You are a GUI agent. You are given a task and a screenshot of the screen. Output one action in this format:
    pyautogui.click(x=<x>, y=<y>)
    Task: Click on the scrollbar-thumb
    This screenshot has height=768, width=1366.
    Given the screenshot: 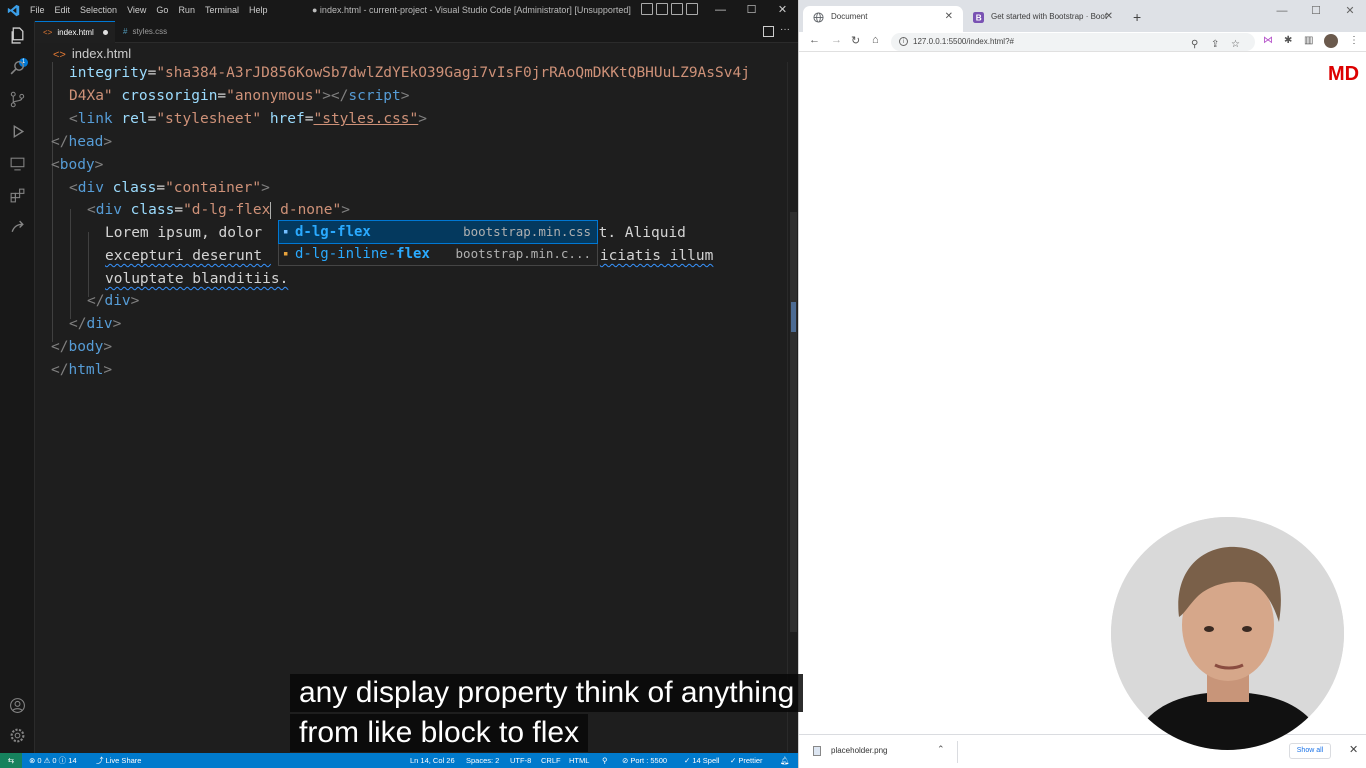 What is the action you would take?
    pyautogui.click(x=793, y=422)
    